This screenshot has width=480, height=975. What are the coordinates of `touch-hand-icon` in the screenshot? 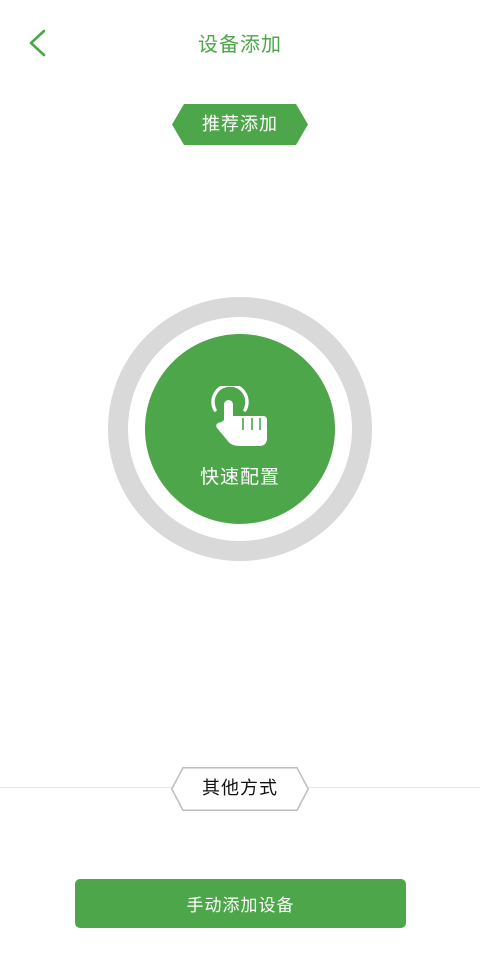 It's located at (239, 416).